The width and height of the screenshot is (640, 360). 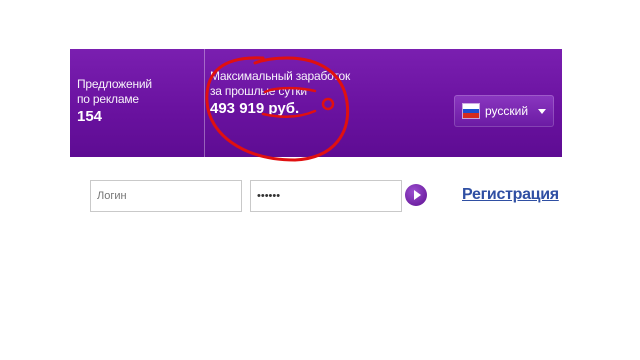 What do you see at coordinates (507, 111) in the screenshot?
I see `language-label: русский` at bounding box center [507, 111].